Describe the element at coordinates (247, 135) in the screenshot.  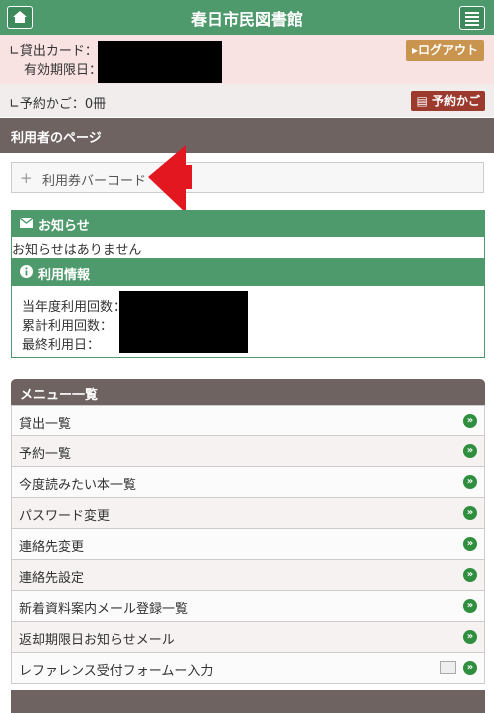
I see `user-page-header: 利用者のページ` at that location.